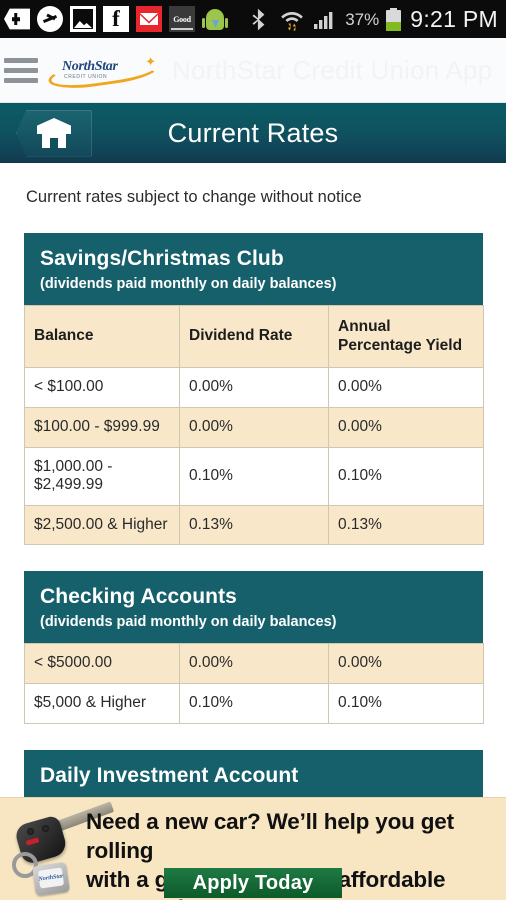  I want to click on page-title-bar: Current Rates, so click(253, 133).